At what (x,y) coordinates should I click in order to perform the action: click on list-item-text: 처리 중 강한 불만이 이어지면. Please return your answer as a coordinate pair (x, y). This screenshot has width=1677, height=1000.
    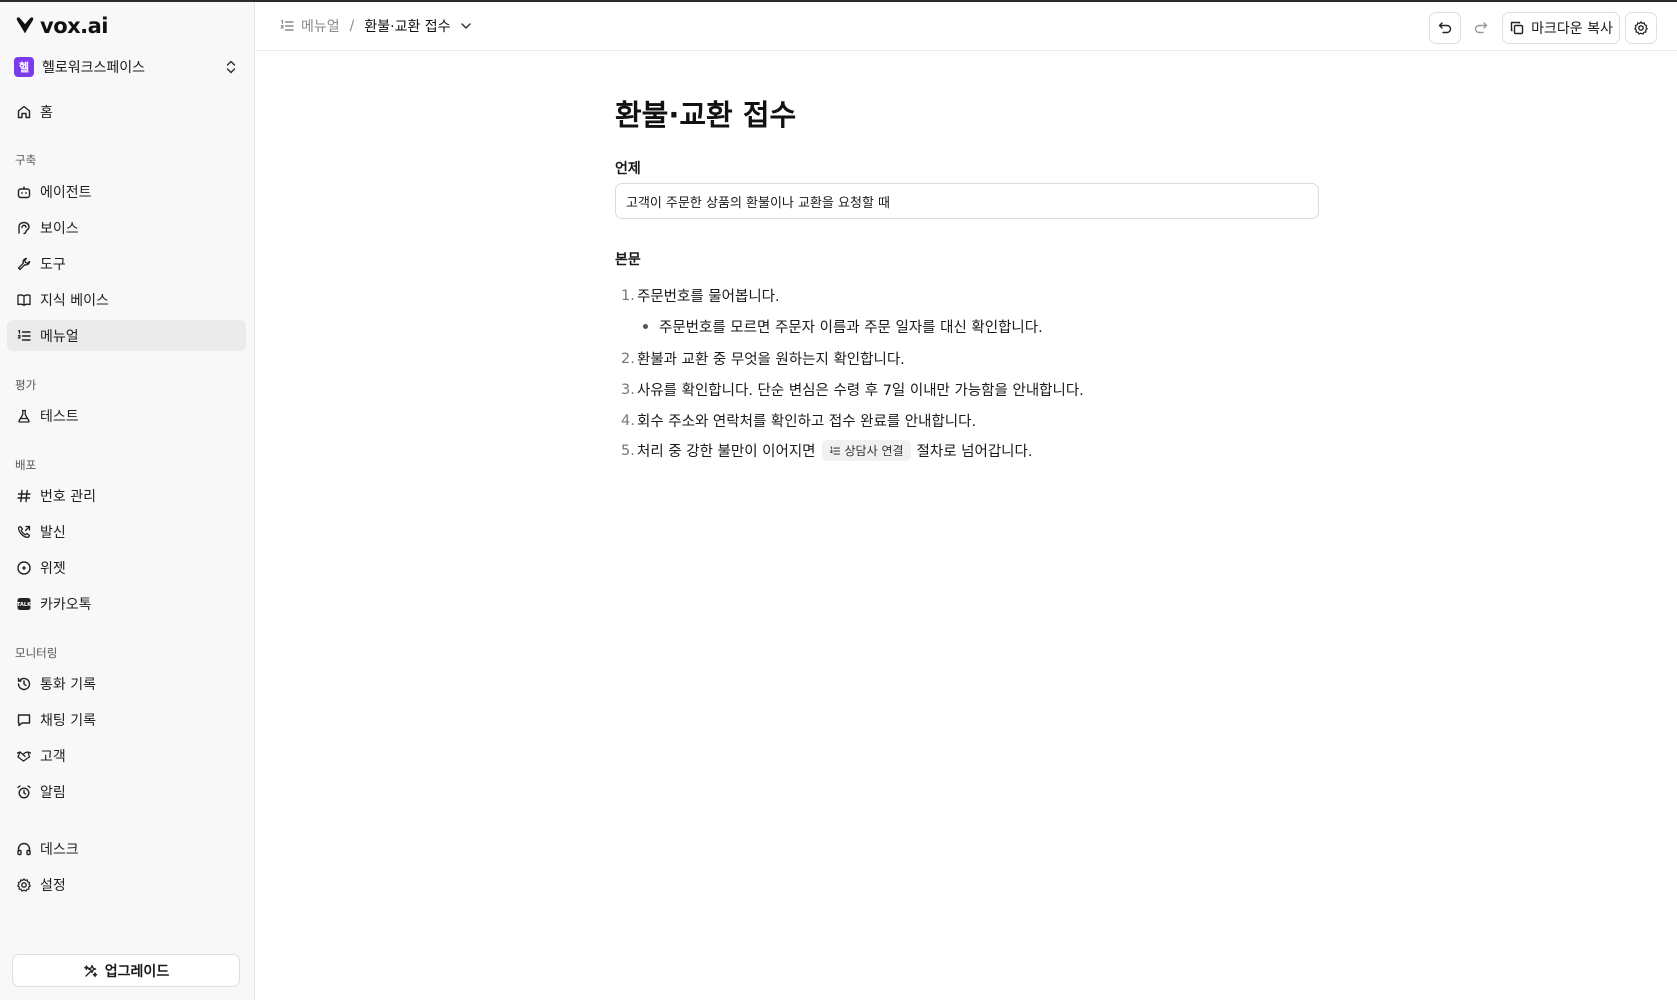
    Looking at the image, I should click on (726, 452).